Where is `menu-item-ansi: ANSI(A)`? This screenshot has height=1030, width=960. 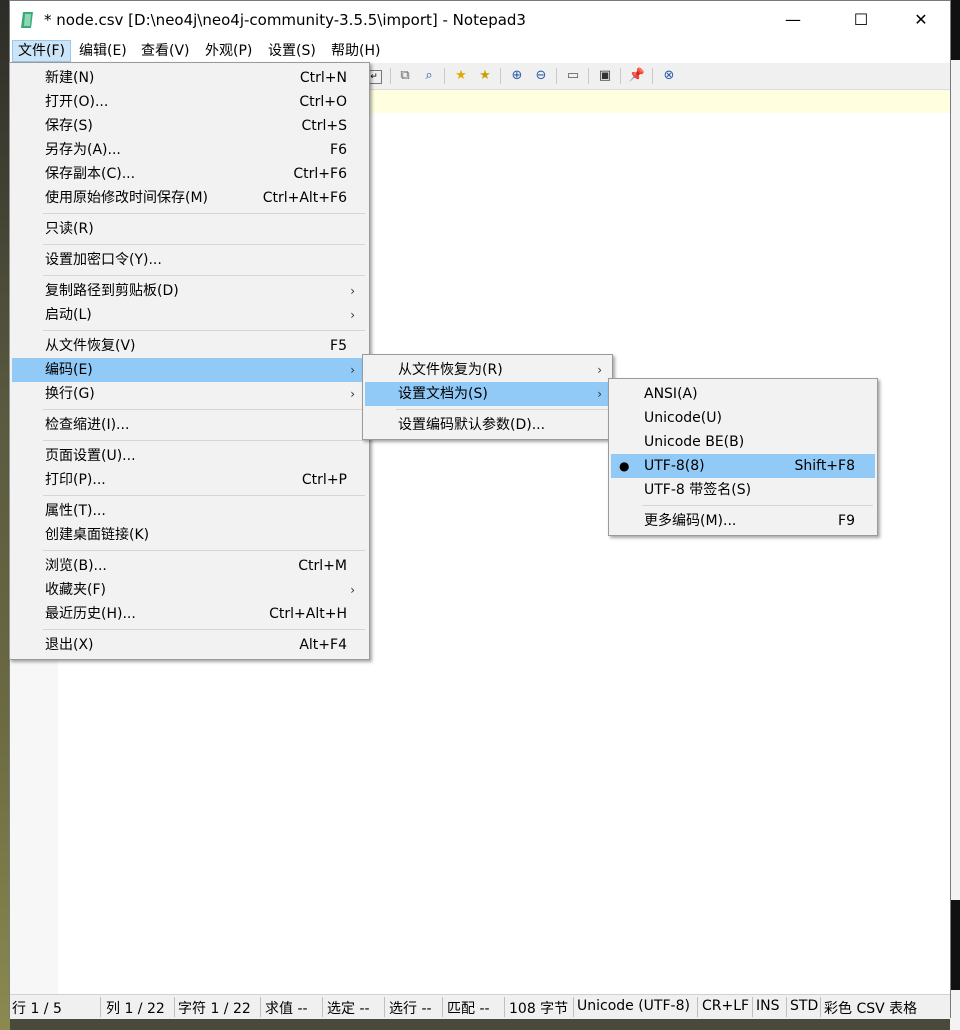 menu-item-ansi: ANSI(A) is located at coordinates (743, 394).